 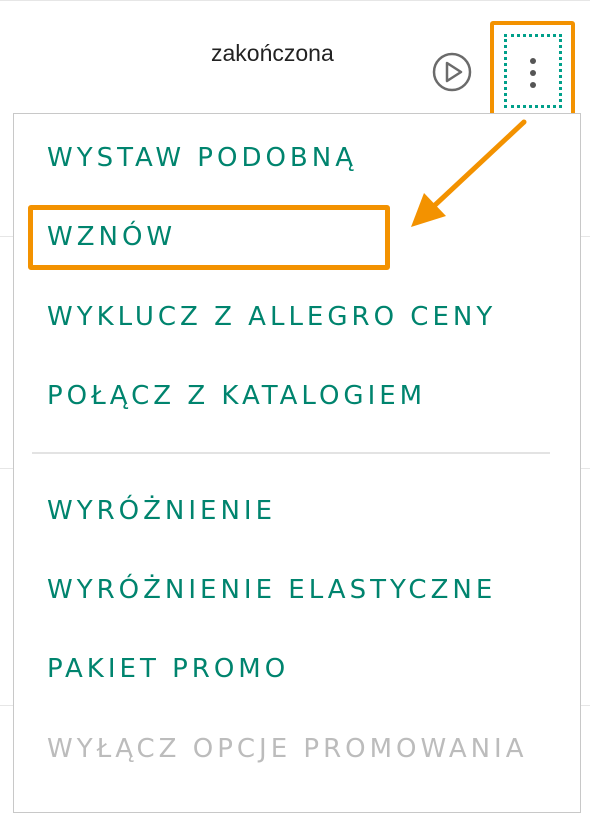 I want to click on menu-item-highlight: WYRÓŻNIENIE, so click(x=161, y=511).